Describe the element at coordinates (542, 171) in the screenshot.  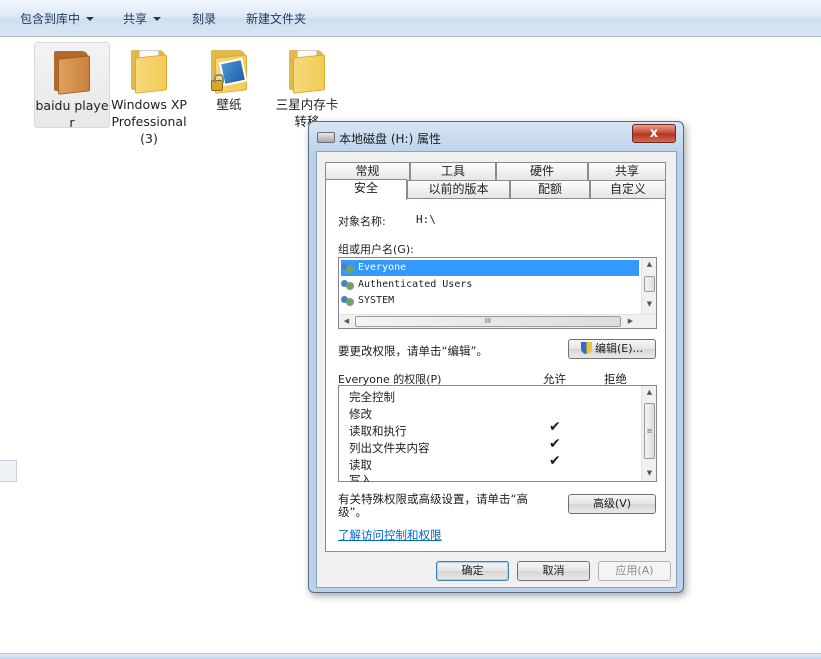
I see `tab-hardware: 硬件` at that location.